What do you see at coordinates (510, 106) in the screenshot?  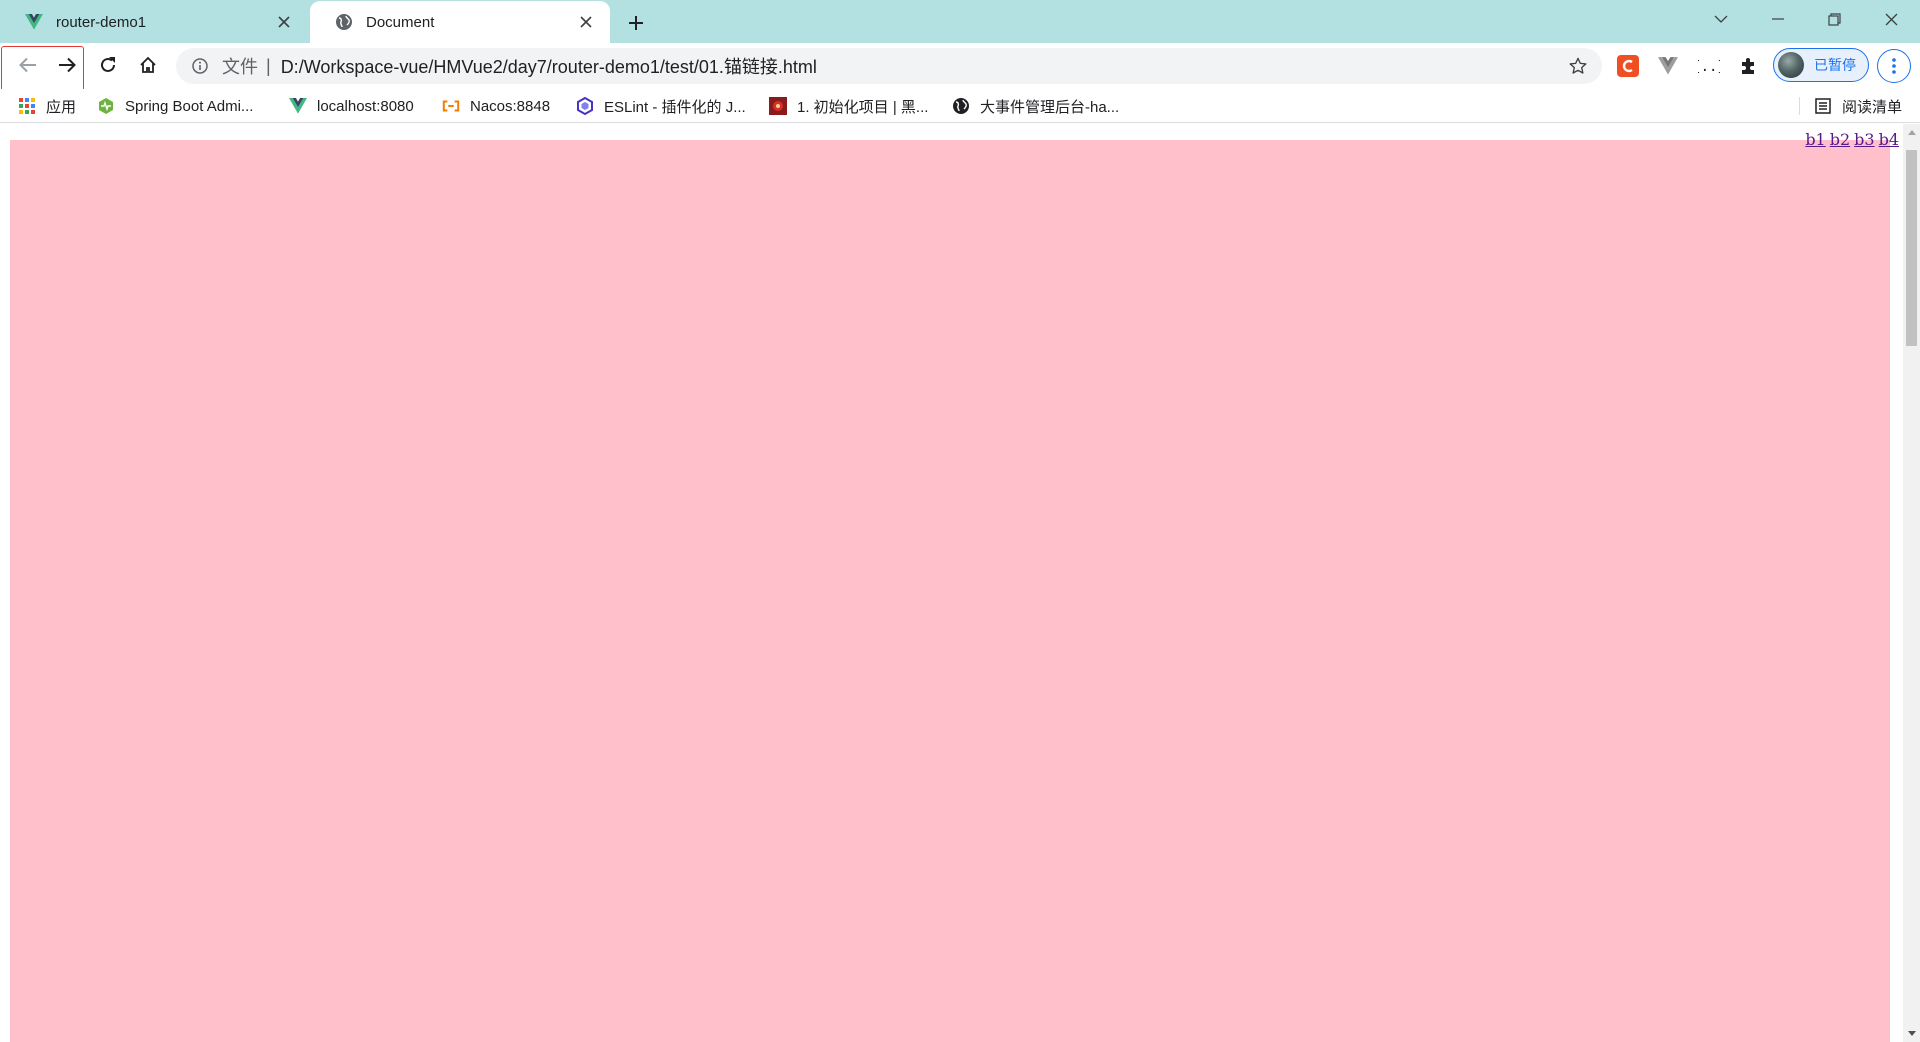 I see `bookmark-label: Nacos:8848` at bounding box center [510, 106].